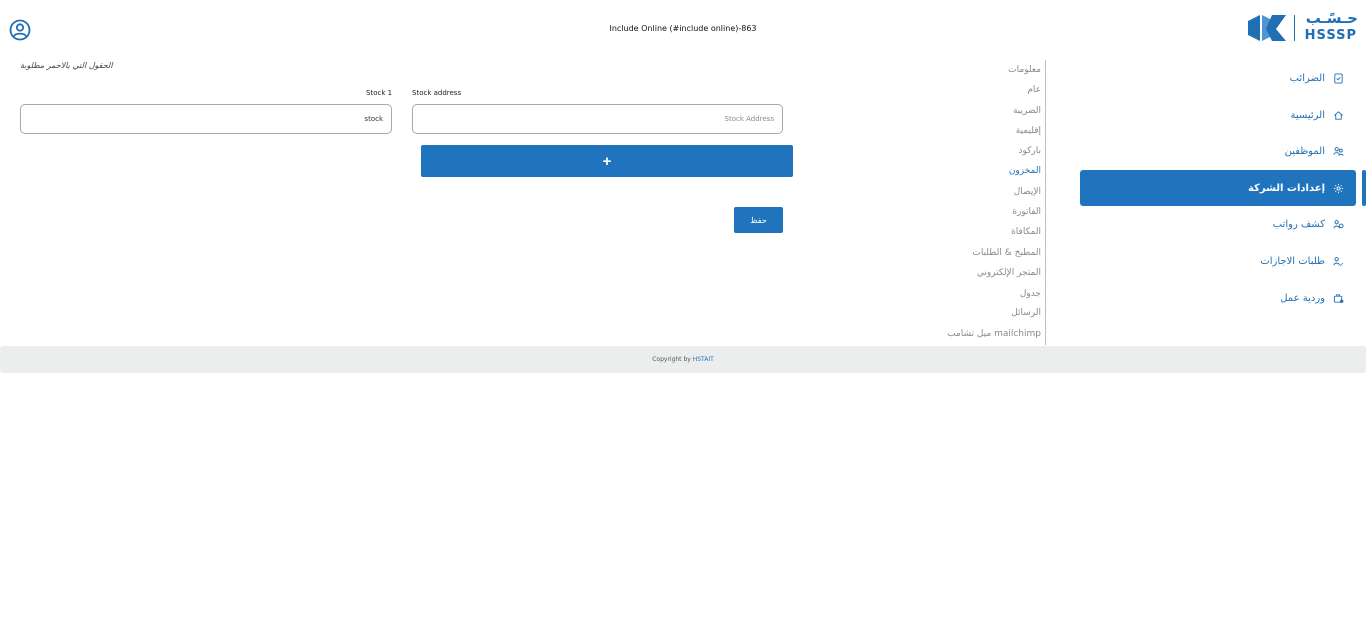  What do you see at coordinates (1218, 188) in the screenshot?
I see `sidebar-item-company-settings: إعدادات الشركة` at bounding box center [1218, 188].